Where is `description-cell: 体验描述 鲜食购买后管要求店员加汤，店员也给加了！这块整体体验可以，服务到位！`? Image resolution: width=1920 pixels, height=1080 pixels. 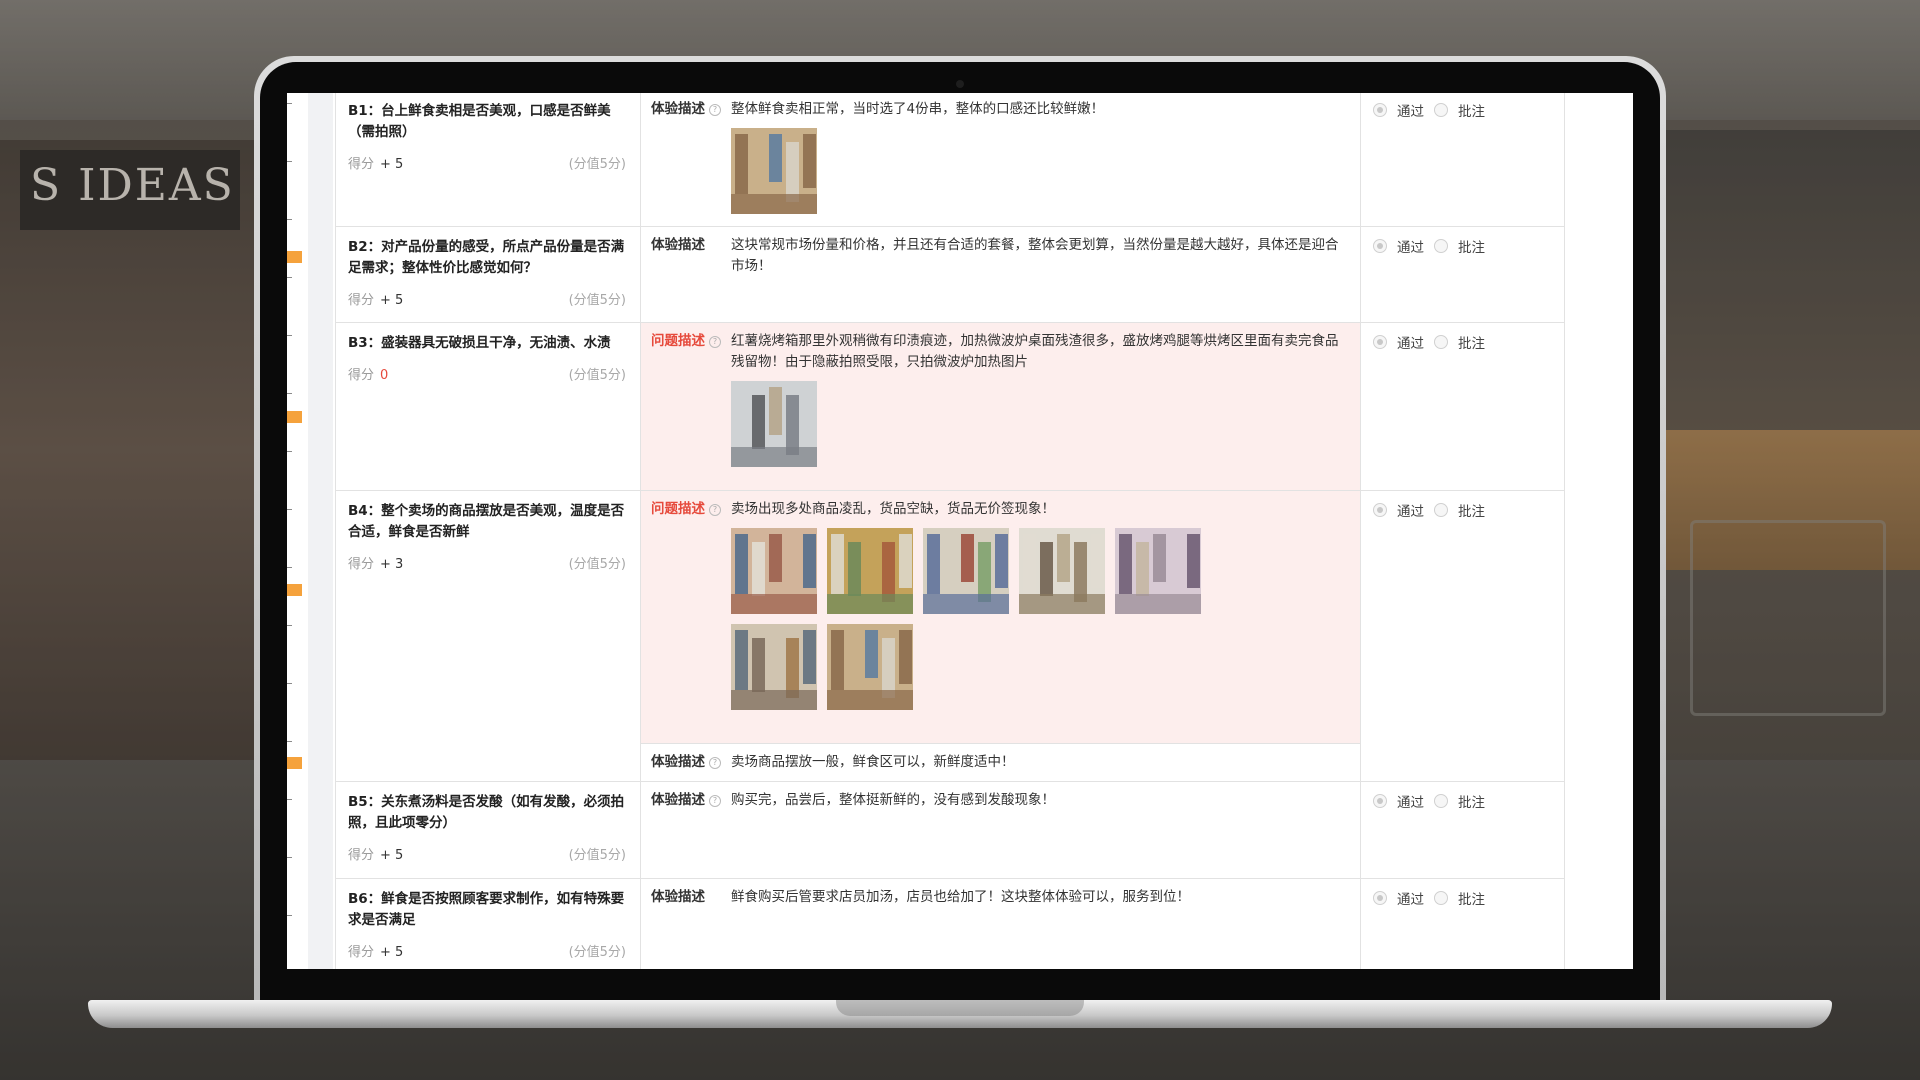 description-cell: 体验描述 鲜食购买后管要求店员加汤，店员也给加了！这块整体体验可以，服务到位！ is located at coordinates (1001, 924).